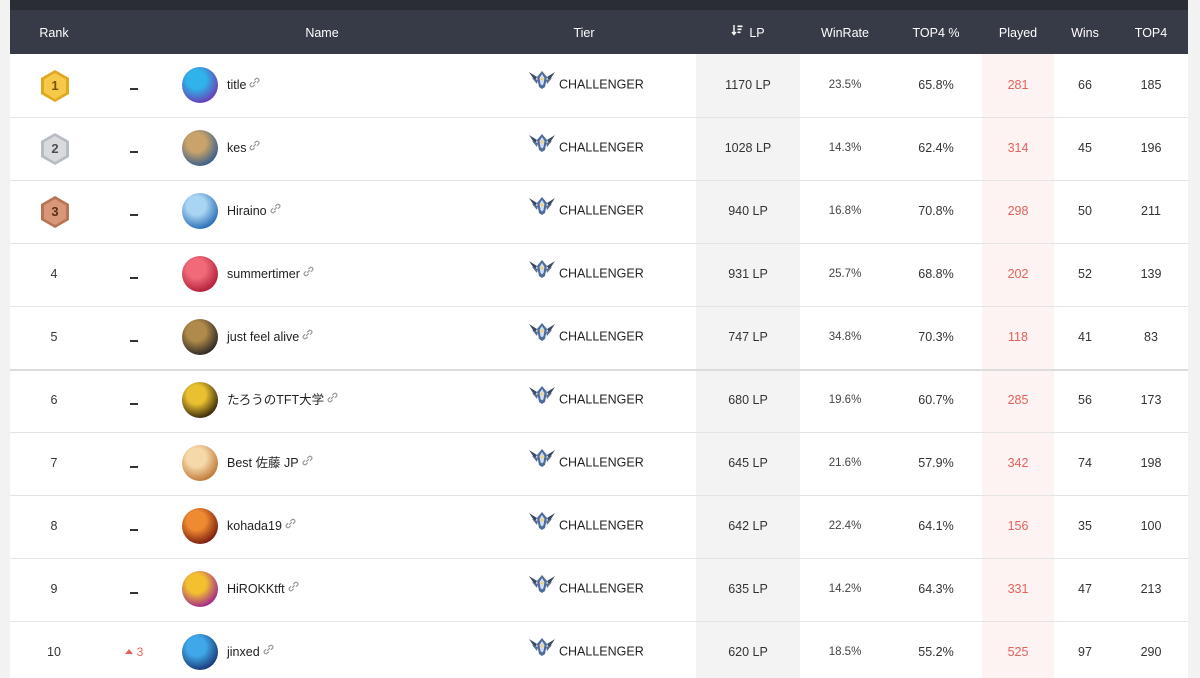 Image resolution: width=1200 pixels, height=678 pixels. Describe the element at coordinates (584, 32) in the screenshot. I see `header-tier: Tier` at that location.